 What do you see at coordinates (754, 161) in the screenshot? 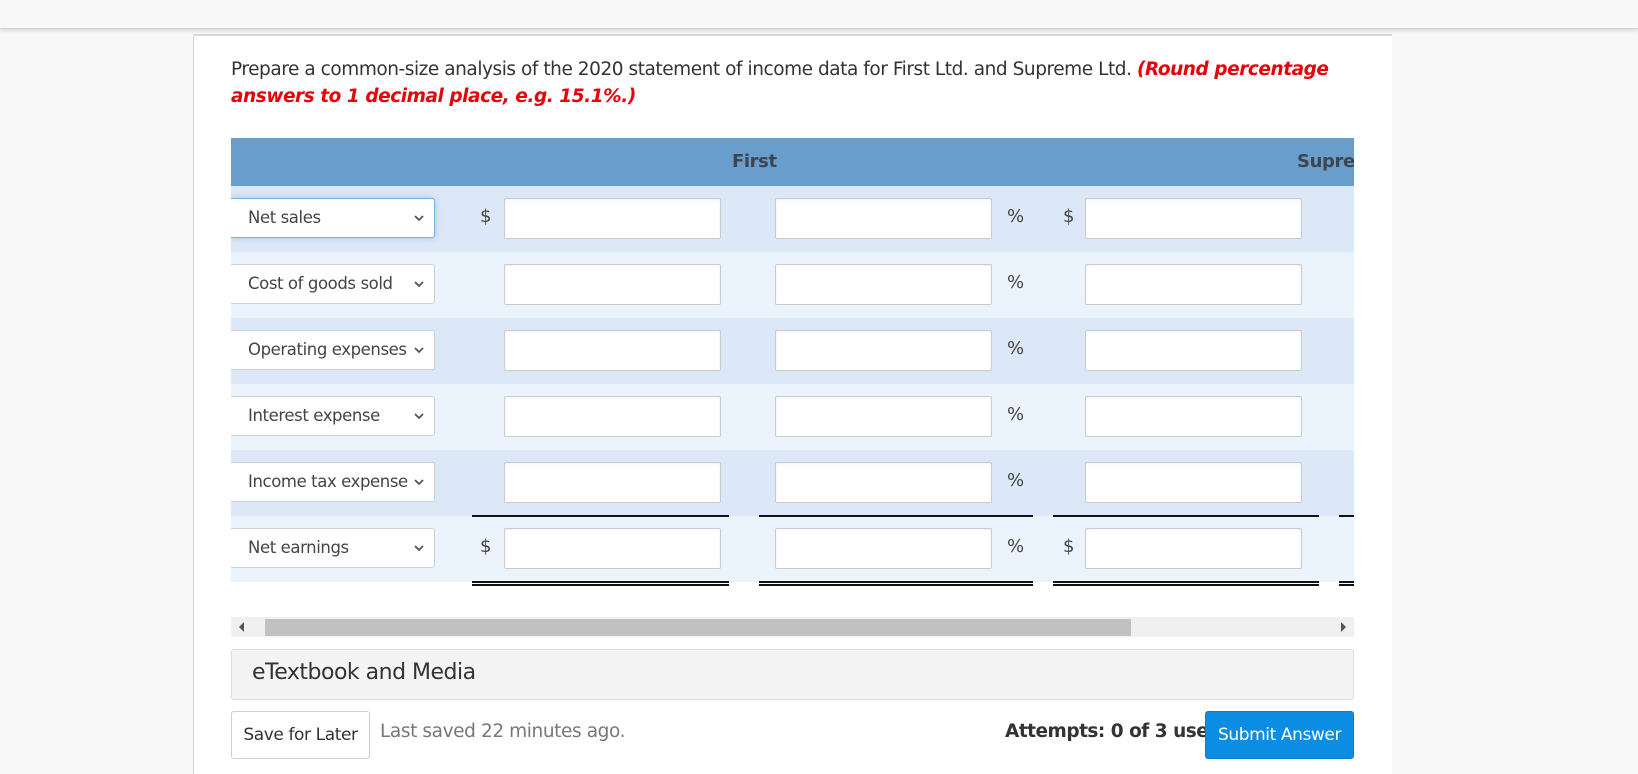
I see `column-header-first: First` at bounding box center [754, 161].